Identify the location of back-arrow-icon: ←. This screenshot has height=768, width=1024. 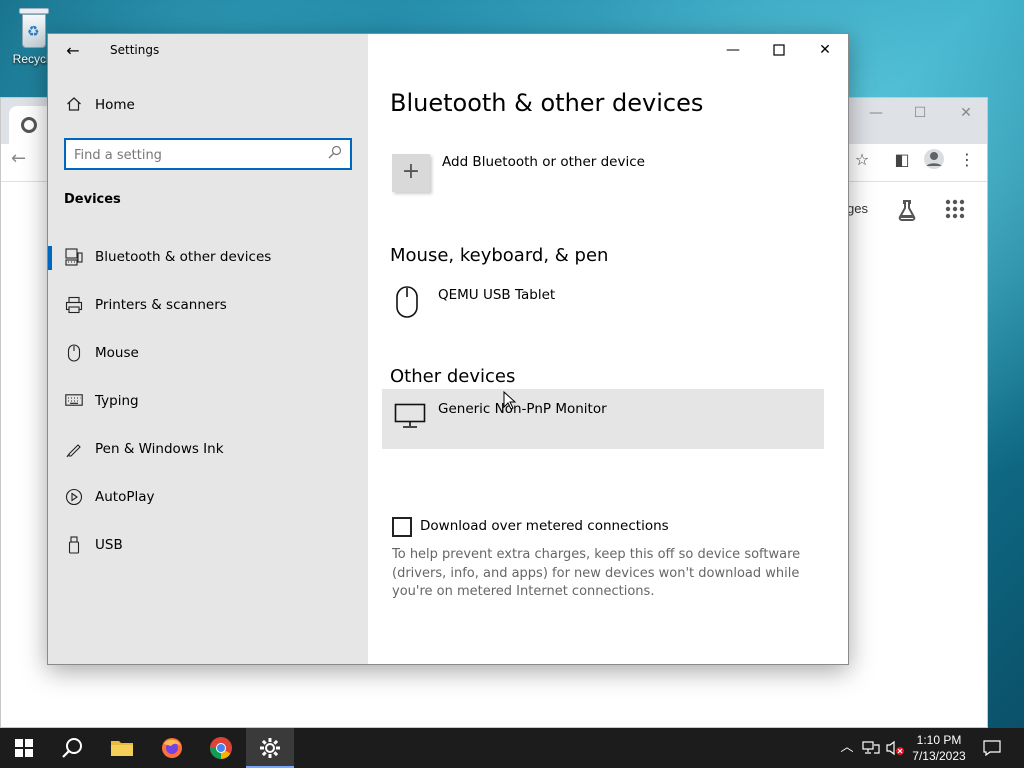
(73, 51).